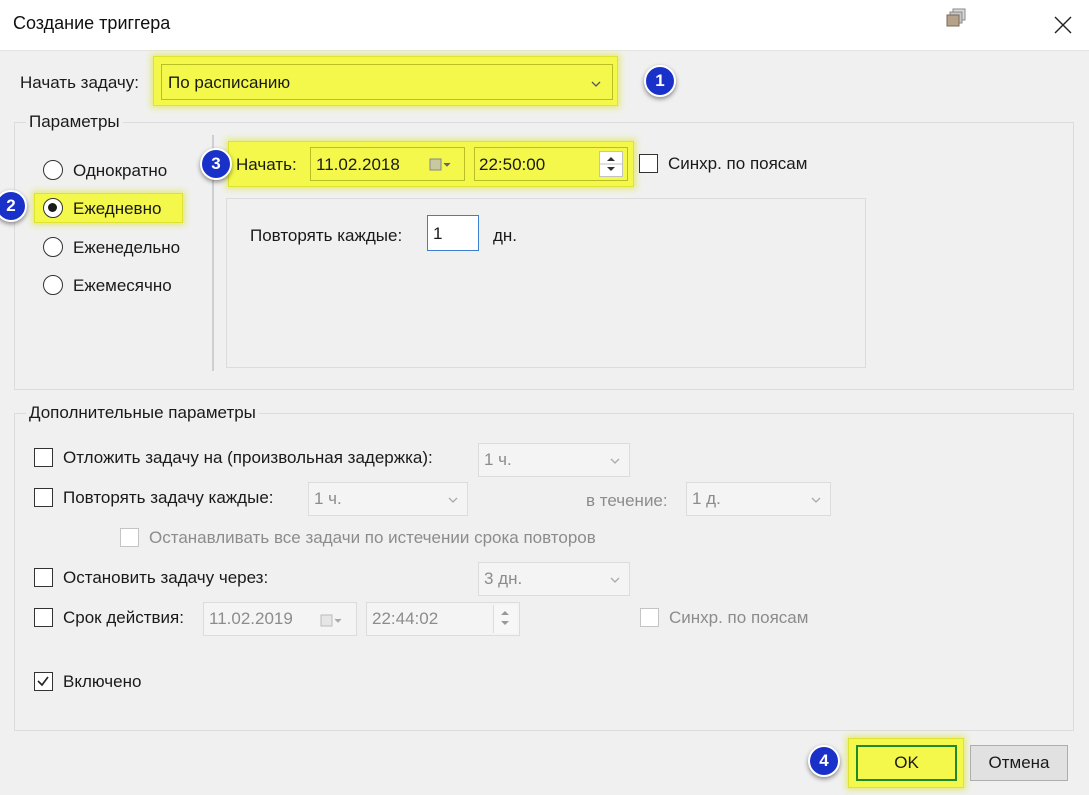 The width and height of the screenshot is (1089, 795). Describe the element at coordinates (129, 537) in the screenshot. I see `stop-all-box` at that location.